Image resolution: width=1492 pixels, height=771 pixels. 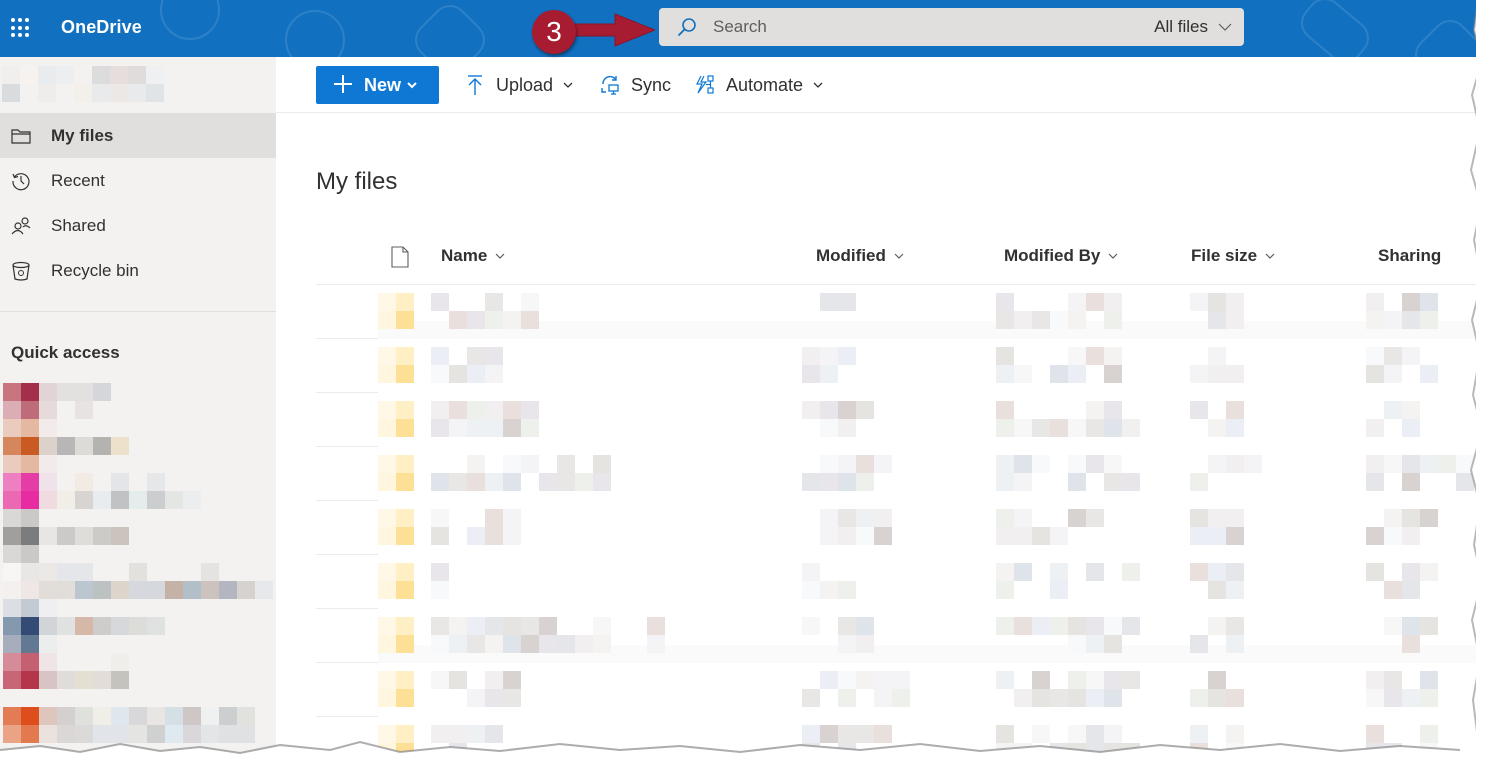 I want to click on history-icon, so click(x=21, y=182).